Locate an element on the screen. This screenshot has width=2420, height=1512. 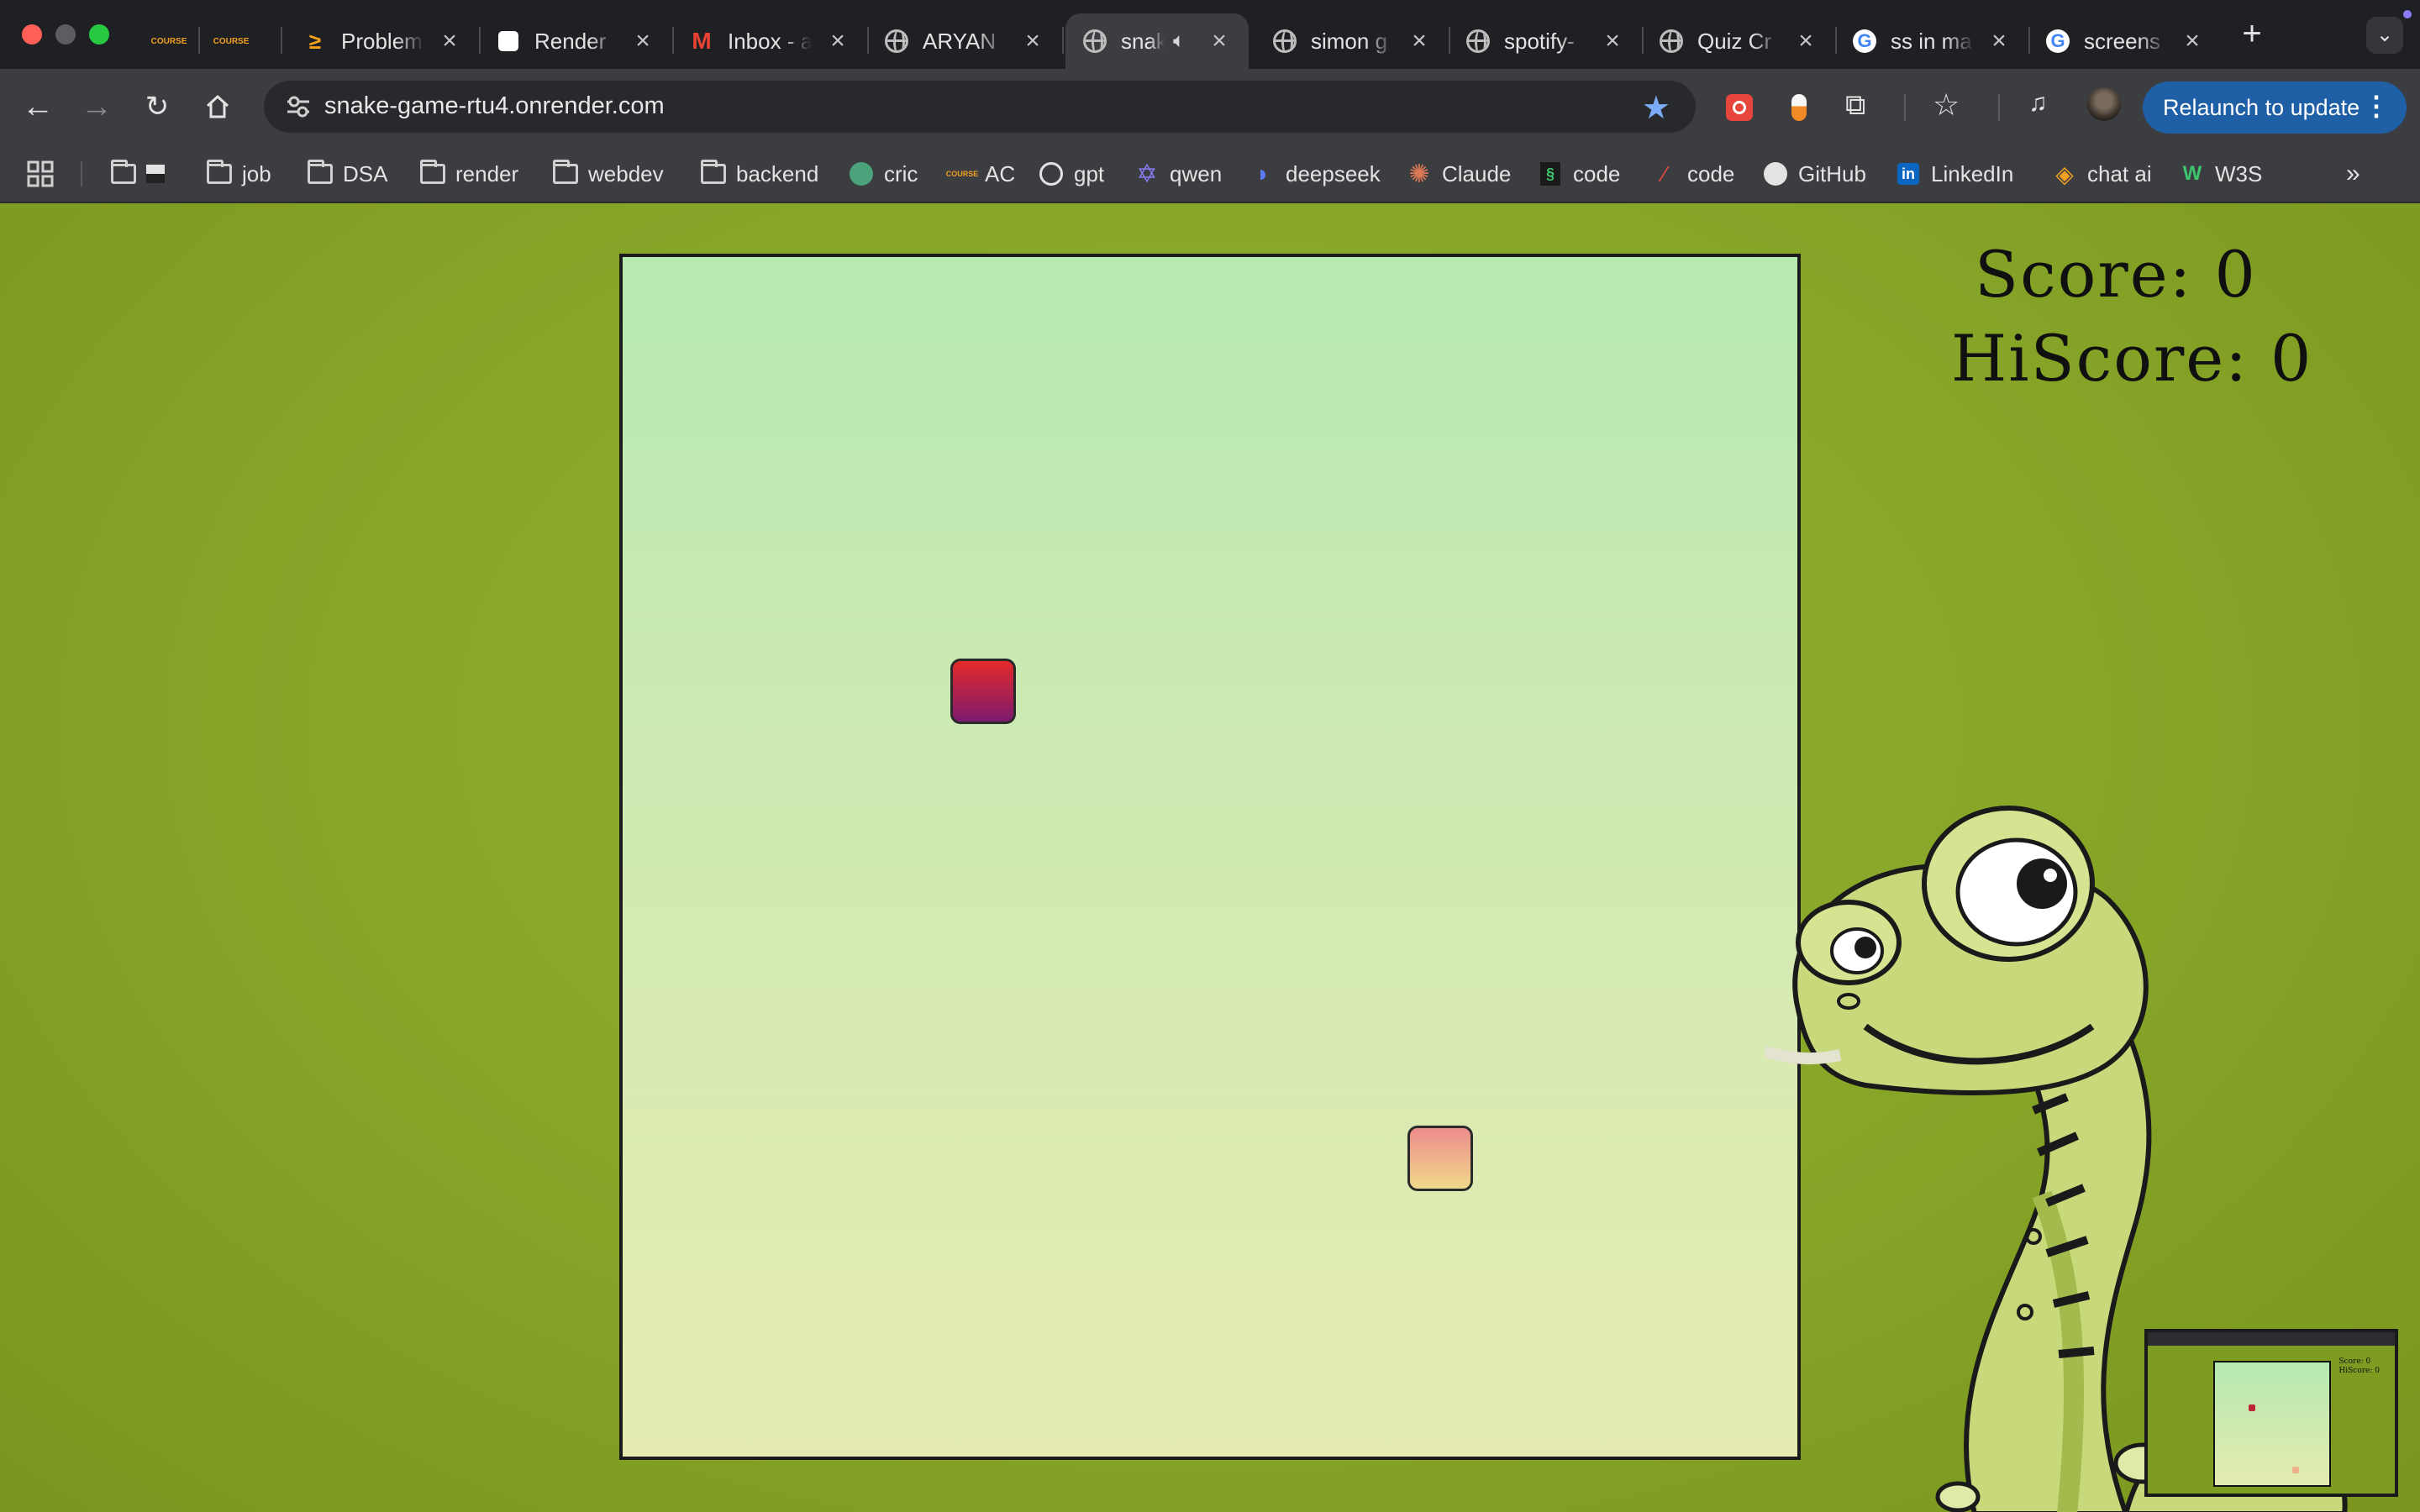
bookmark-code-1: § code is located at coordinates (1579, 174).